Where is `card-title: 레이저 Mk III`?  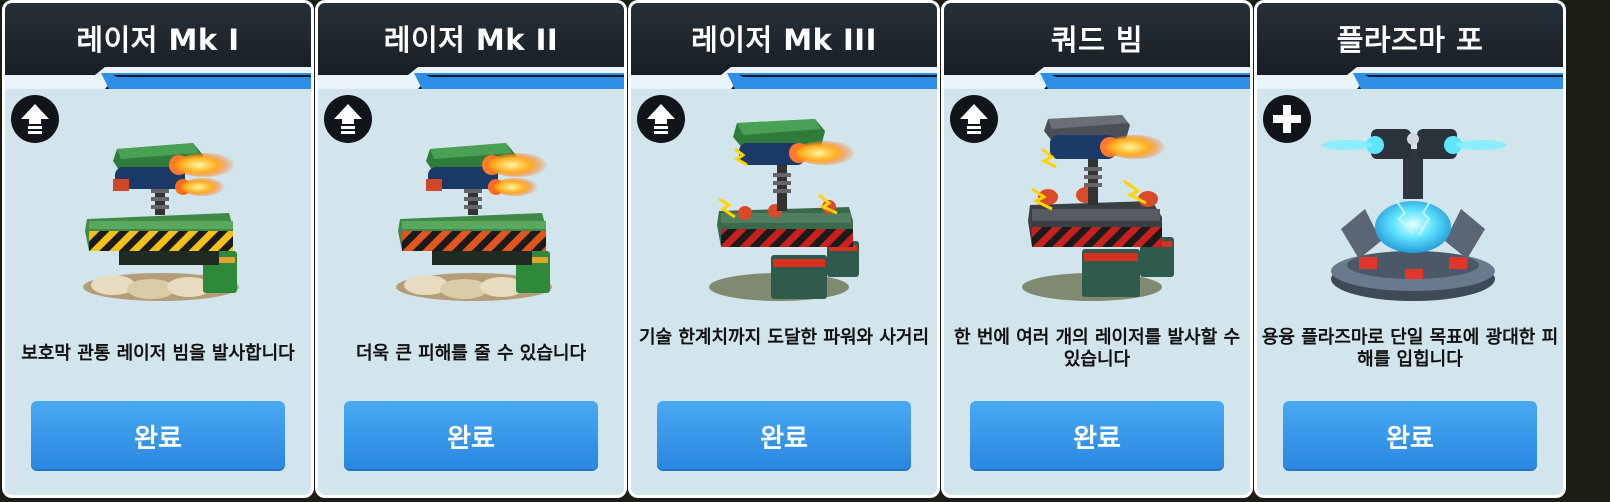
card-title: 레이저 Mk III is located at coordinates (784, 40).